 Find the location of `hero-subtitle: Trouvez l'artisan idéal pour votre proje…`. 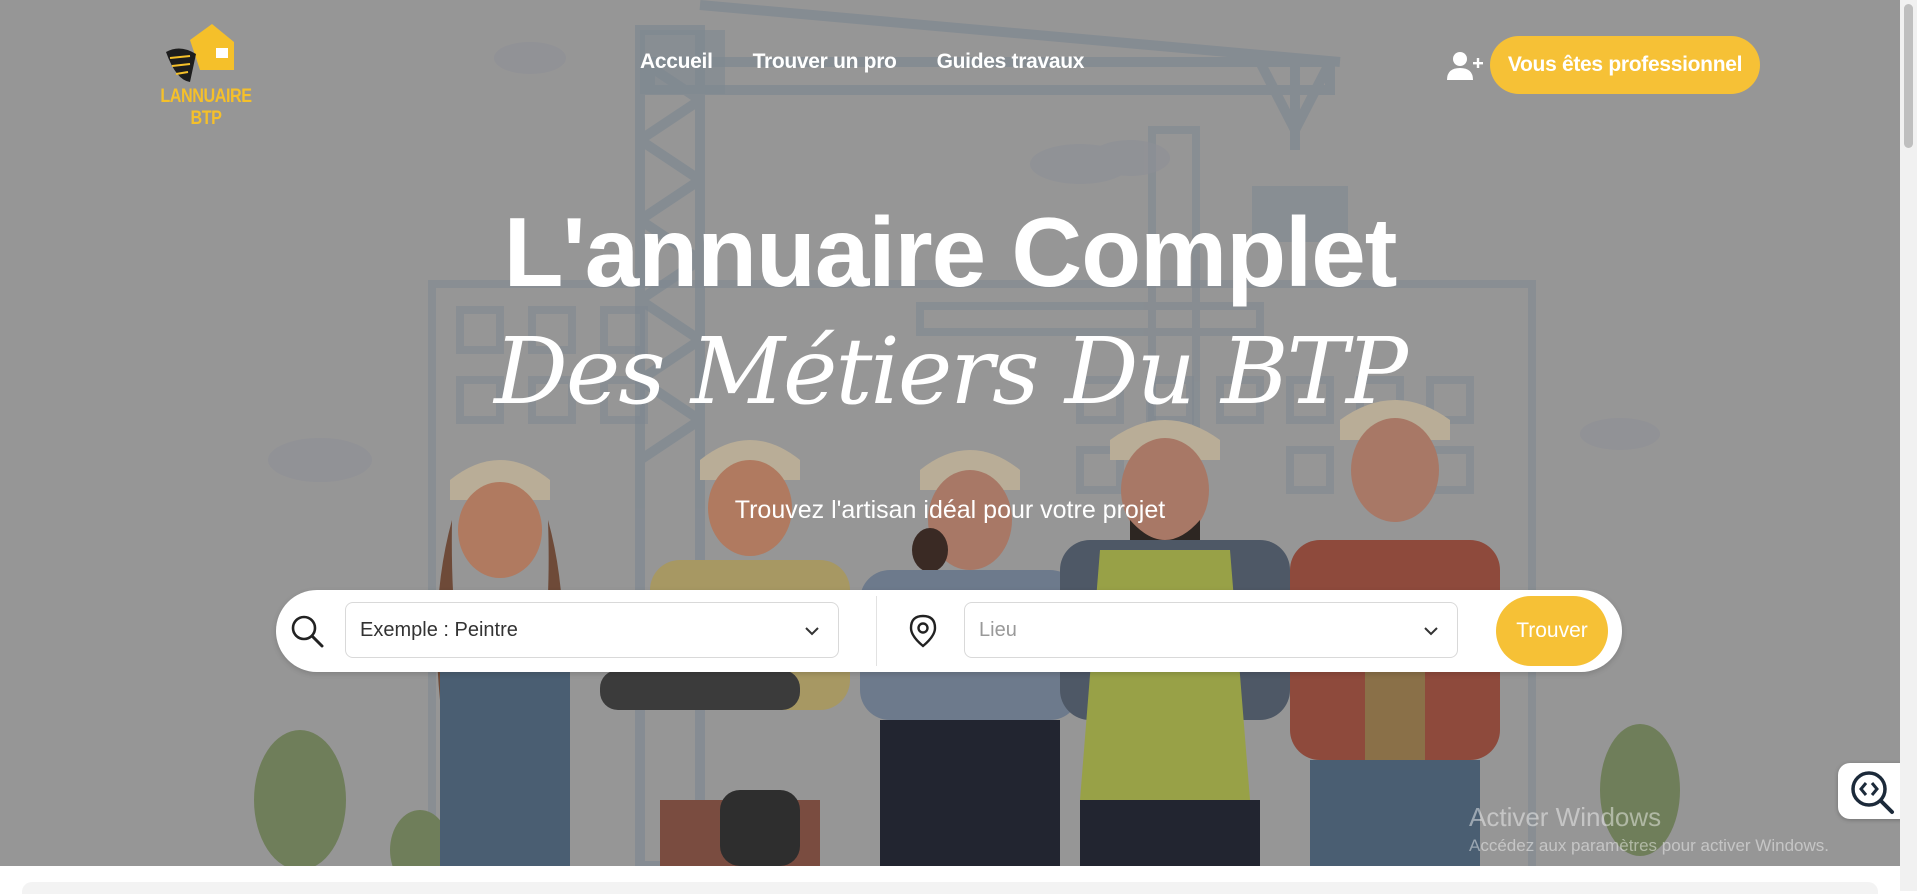

hero-subtitle: Trouvez l'artisan idéal pour votre proje… is located at coordinates (950, 510).